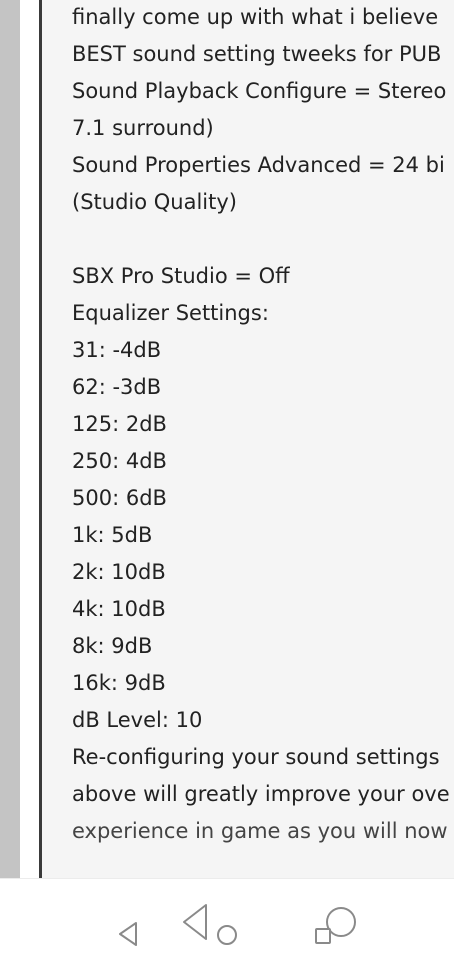 This screenshot has width=454, height=960. What do you see at coordinates (335, 925) in the screenshot?
I see `recents-icon` at bounding box center [335, 925].